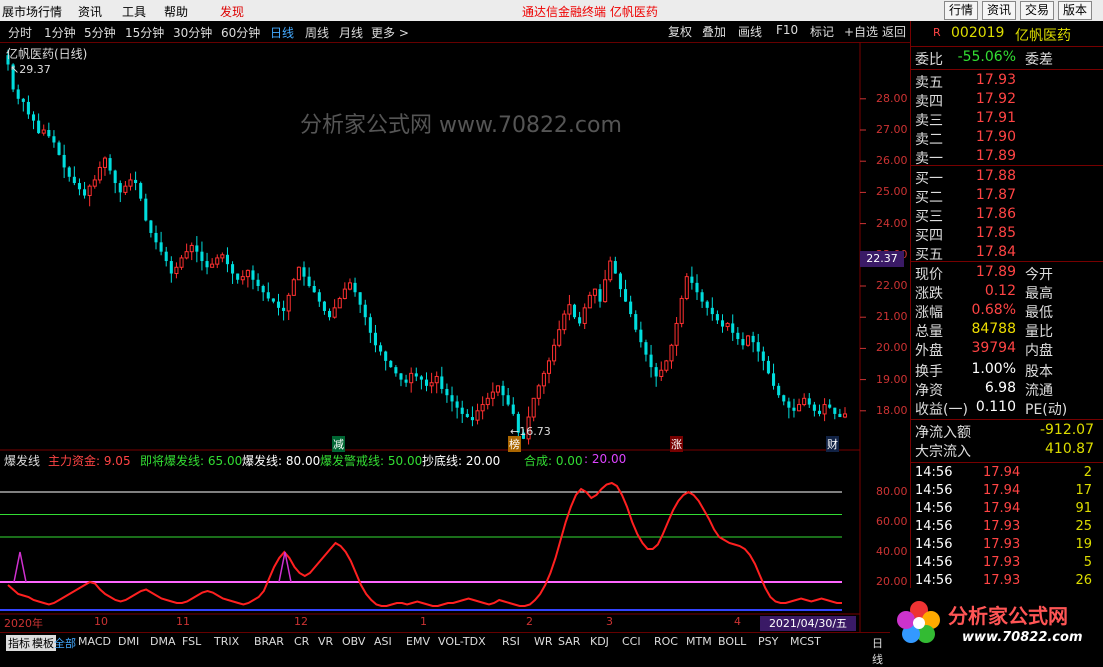 The width and height of the screenshot is (1103, 667). What do you see at coordinates (90, 11) in the screenshot?
I see `menu-news: 资讯` at bounding box center [90, 11].